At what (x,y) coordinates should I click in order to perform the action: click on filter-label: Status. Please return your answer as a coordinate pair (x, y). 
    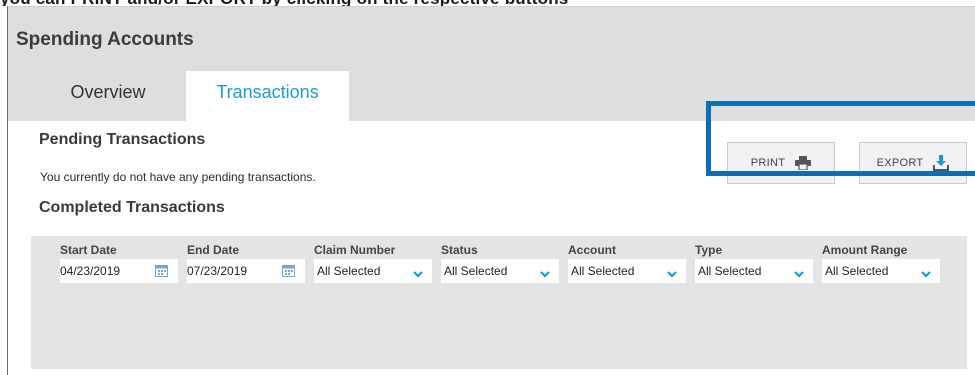
    Looking at the image, I should click on (459, 250).